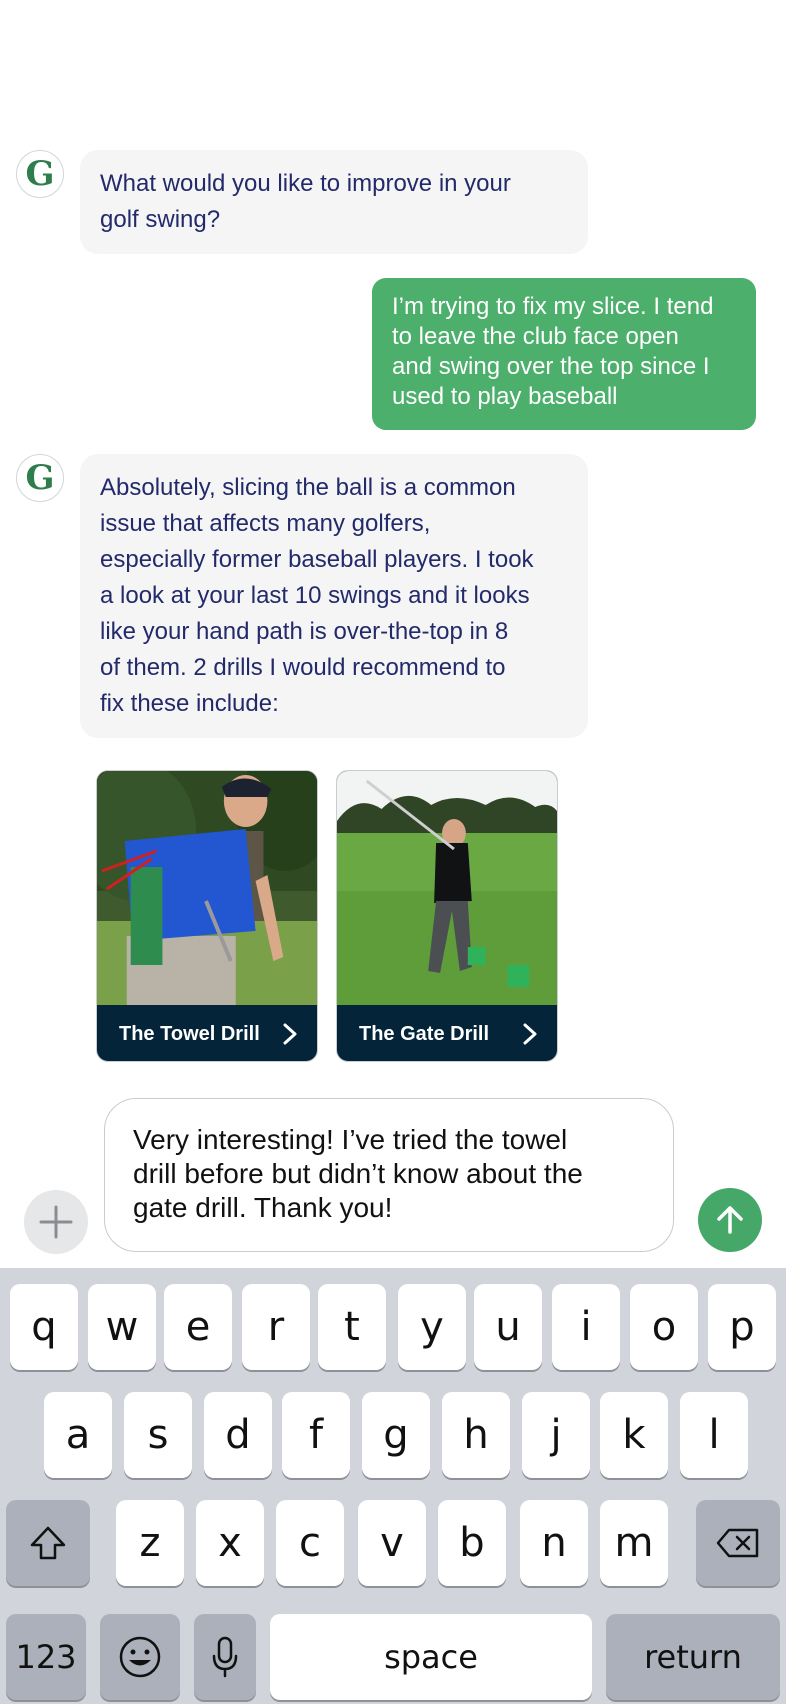 Image resolution: width=786 pixels, height=1704 pixels. Describe the element at coordinates (586, 1327) in the screenshot. I see `key-i: i` at that location.